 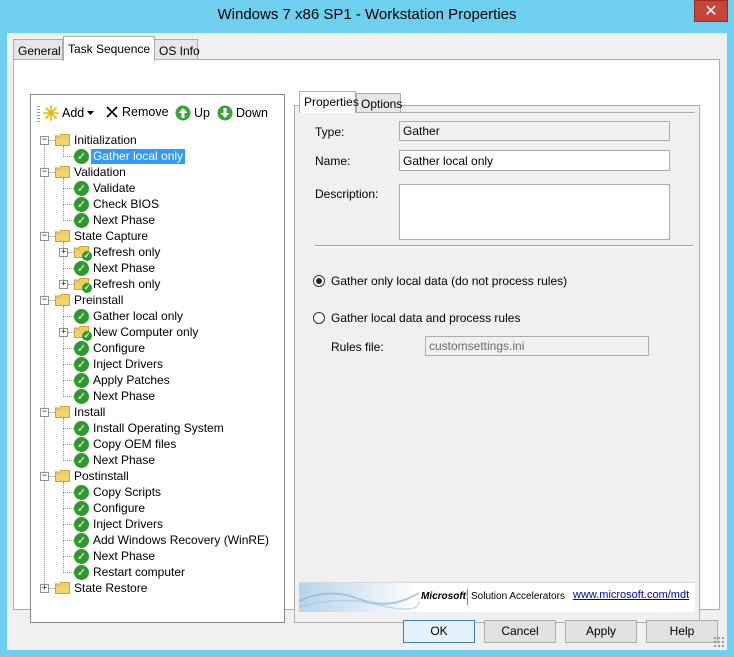 What do you see at coordinates (319, 281) in the screenshot?
I see `radio-local-only-button` at bounding box center [319, 281].